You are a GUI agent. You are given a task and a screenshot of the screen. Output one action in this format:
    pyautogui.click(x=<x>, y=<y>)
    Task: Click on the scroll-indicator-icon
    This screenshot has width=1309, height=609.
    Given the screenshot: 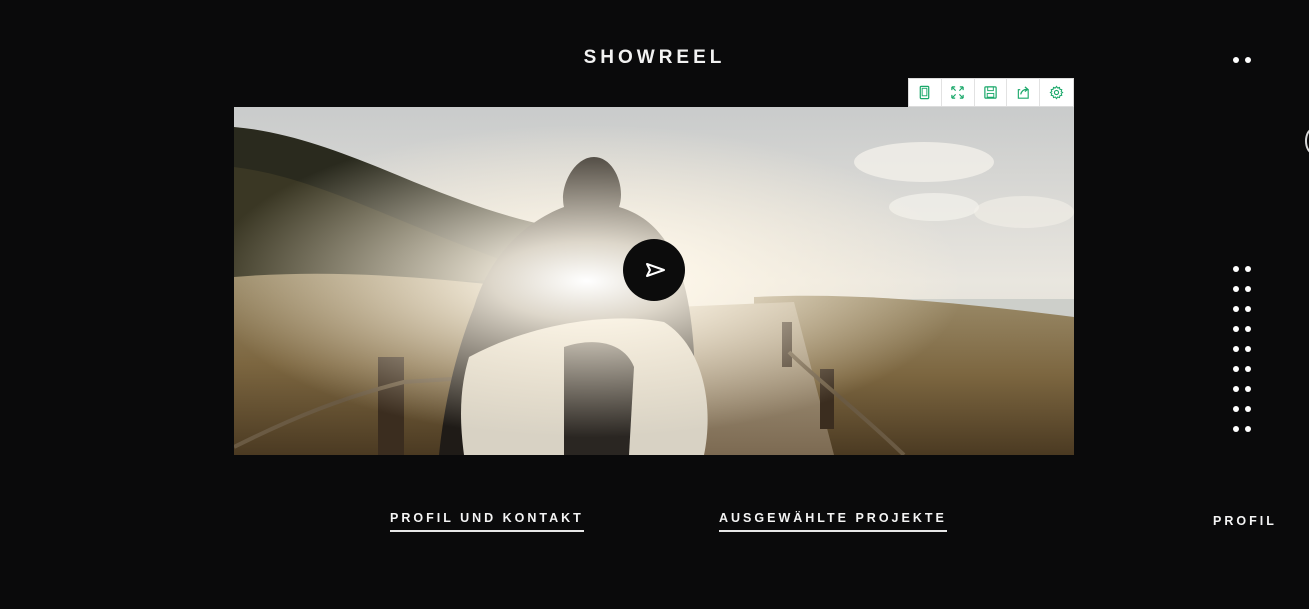 What is the action you would take?
    pyautogui.click(x=1307, y=141)
    